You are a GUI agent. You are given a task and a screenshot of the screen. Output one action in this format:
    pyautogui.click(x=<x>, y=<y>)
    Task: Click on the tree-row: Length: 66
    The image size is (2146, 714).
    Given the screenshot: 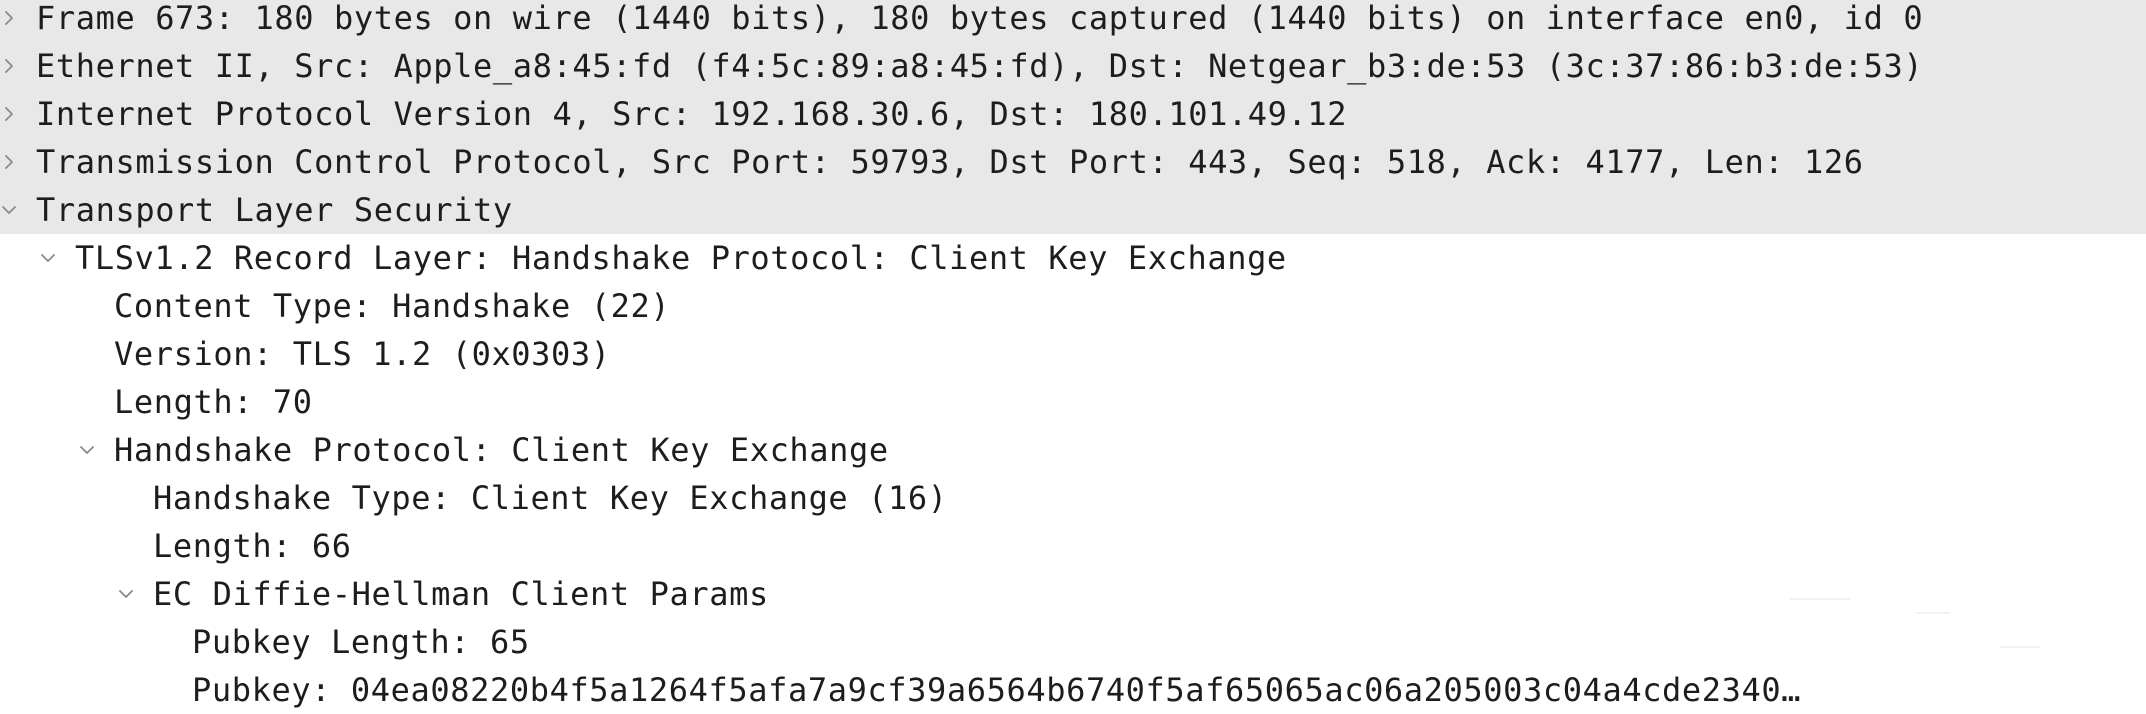 What is the action you would take?
    pyautogui.click(x=1073, y=546)
    